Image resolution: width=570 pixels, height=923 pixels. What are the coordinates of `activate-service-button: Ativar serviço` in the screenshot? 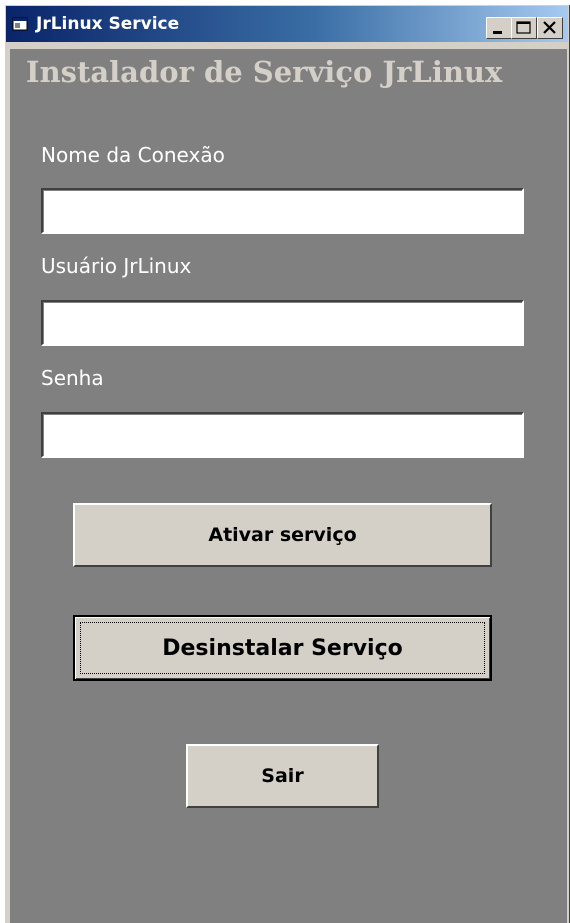 It's located at (282, 535).